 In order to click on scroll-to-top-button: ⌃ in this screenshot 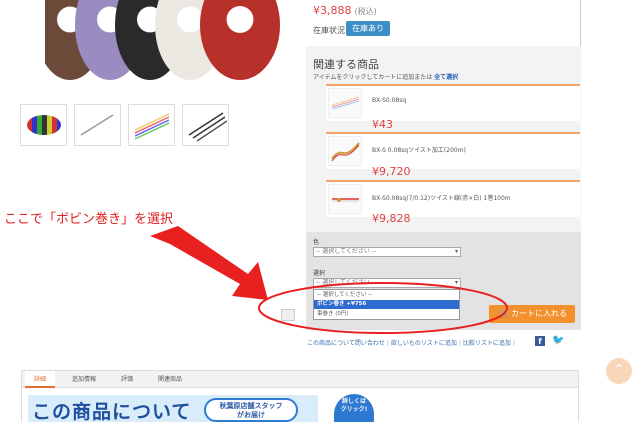, I will do `click(619, 371)`.